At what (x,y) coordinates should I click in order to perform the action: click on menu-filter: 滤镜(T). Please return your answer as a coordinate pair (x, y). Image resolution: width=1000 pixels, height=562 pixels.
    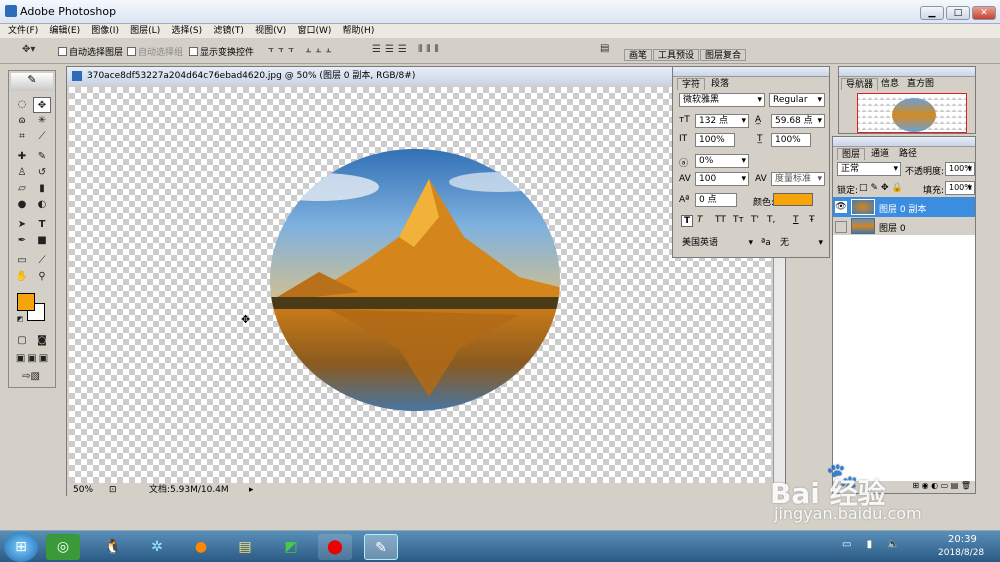
    Looking at the image, I should click on (228, 31).